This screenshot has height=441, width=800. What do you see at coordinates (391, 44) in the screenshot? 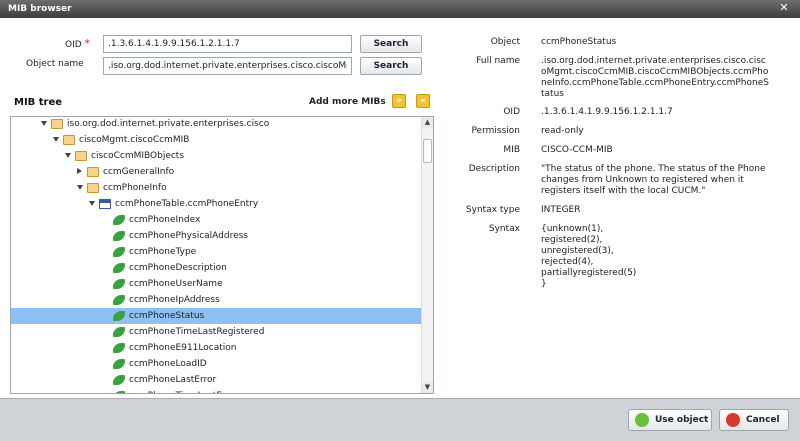
I see `oid-search-button: Search` at bounding box center [391, 44].